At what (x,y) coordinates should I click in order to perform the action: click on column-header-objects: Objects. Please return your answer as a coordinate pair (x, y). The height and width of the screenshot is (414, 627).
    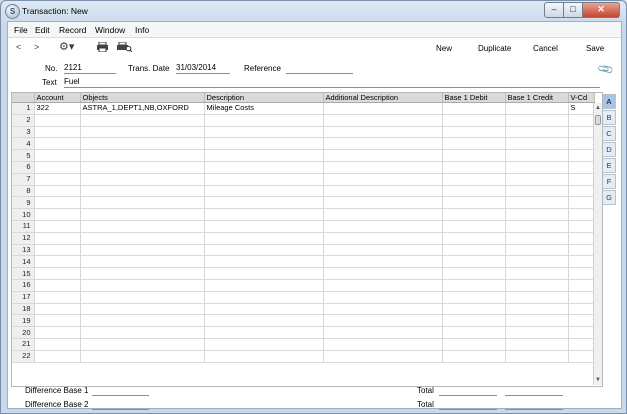
    Looking at the image, I should click on (142, 98).